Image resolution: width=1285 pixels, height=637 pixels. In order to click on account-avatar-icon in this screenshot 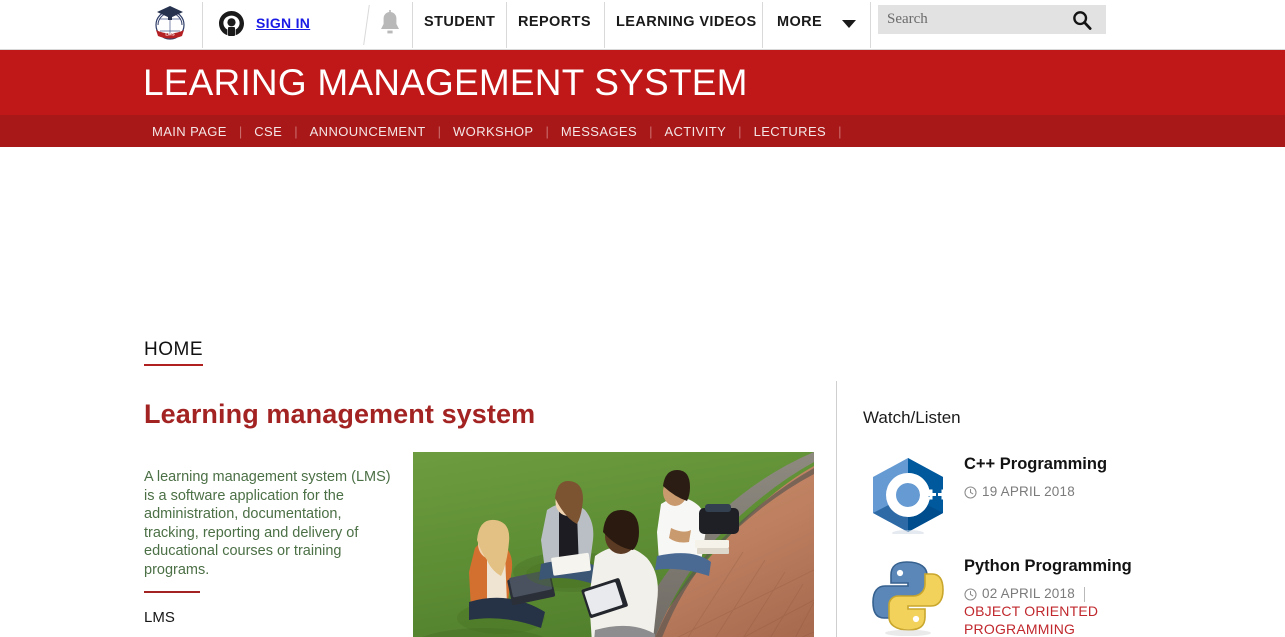, I will do `click(231, 23)`.